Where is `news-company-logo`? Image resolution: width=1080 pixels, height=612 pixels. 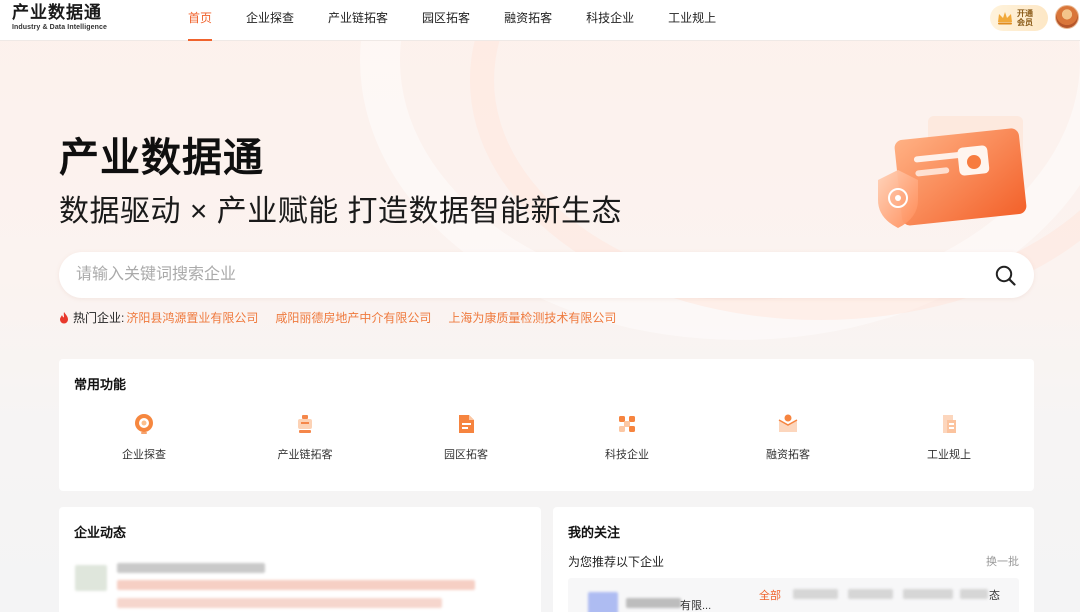 news-company-logo is located at coordinates (91, 578).